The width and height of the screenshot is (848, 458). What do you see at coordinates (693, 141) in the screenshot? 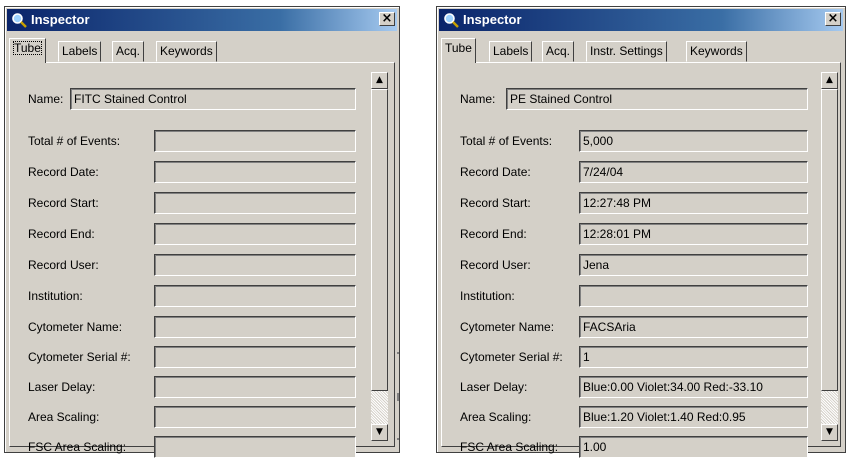
I see `total-events-field: 5,000` at bounding box center [693, 141].